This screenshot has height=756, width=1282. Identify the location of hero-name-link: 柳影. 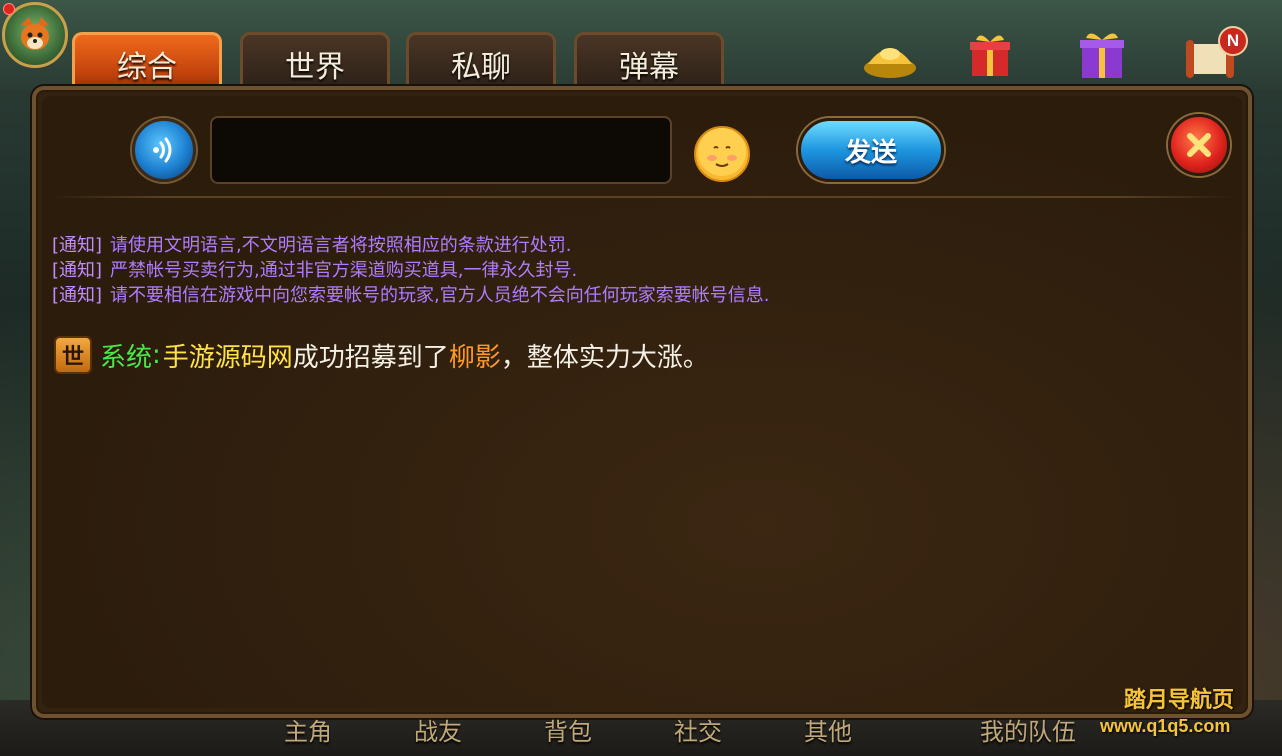
(475, 355).